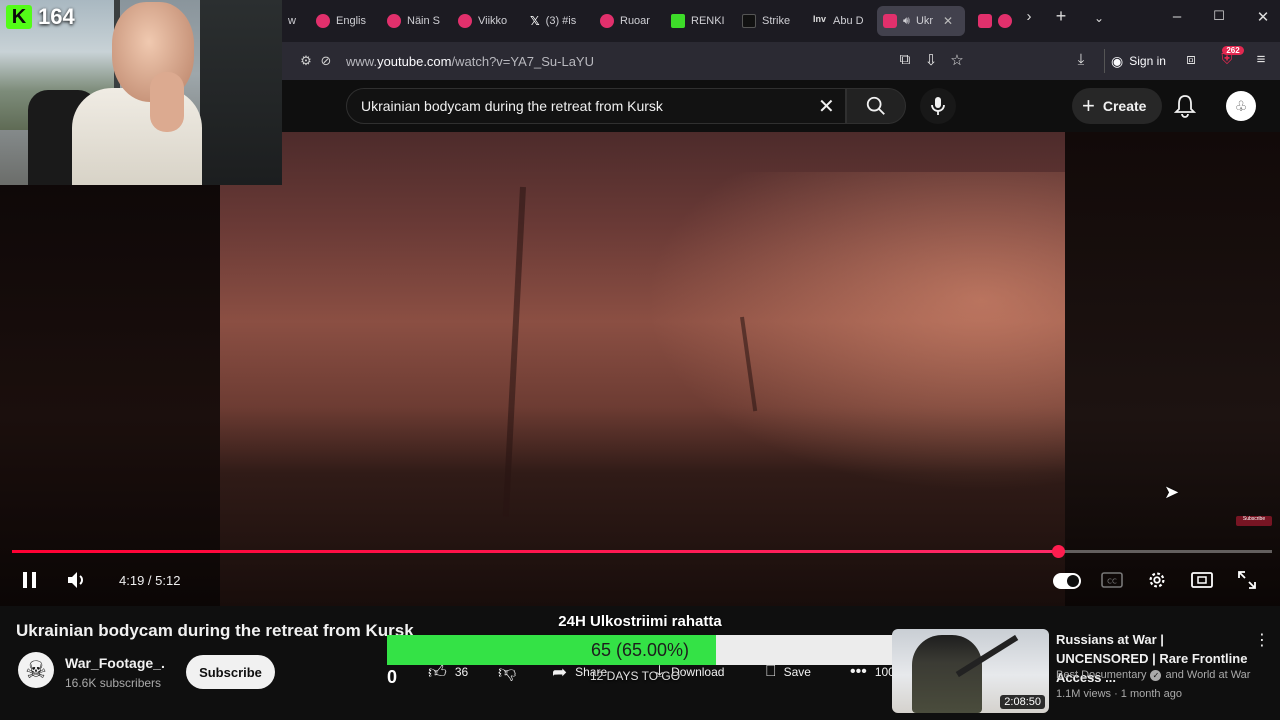 The width and height of the screenshot is (1280, 720). What do you see at coordinates (1117, 60) in the screenshot?
I see `account-icon: ◉` at bounding box center [1117, 60].